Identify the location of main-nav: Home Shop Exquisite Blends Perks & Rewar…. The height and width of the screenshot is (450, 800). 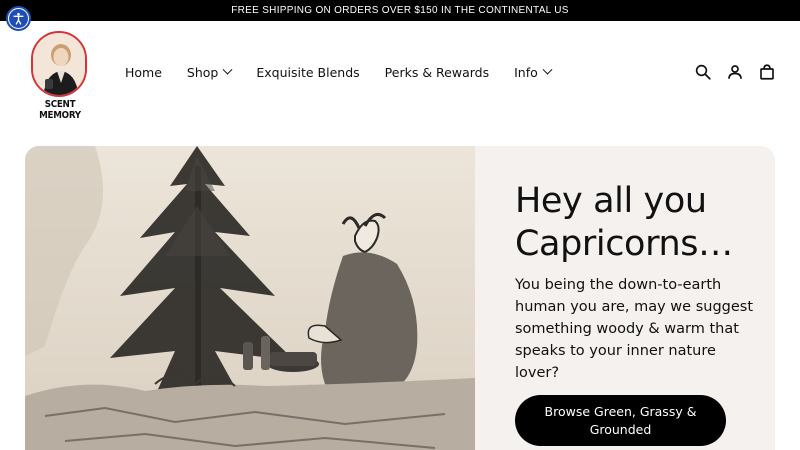
(350, 72).